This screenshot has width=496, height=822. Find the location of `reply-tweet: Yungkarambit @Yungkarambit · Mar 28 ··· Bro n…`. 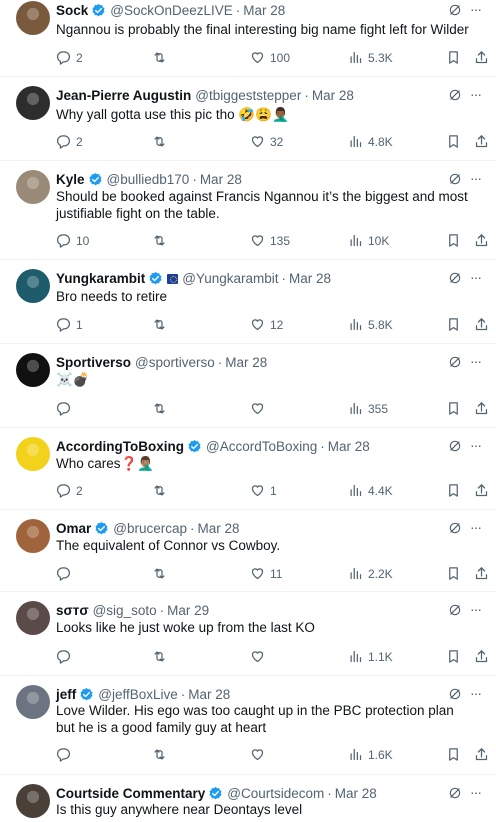

reply-tweet: Yungkarambit @Yungkarambit · Mar 28 ··· Bro n… is located at coordinates (248, 301).